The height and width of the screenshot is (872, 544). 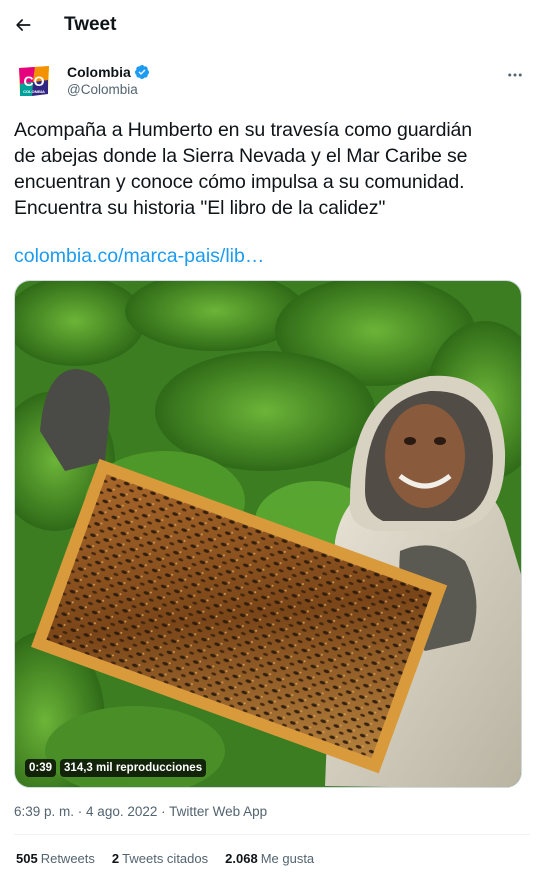 What do you see at coordinates (272, 834) in the screenshot?
I see `divider` at bounding box center [272, 834].